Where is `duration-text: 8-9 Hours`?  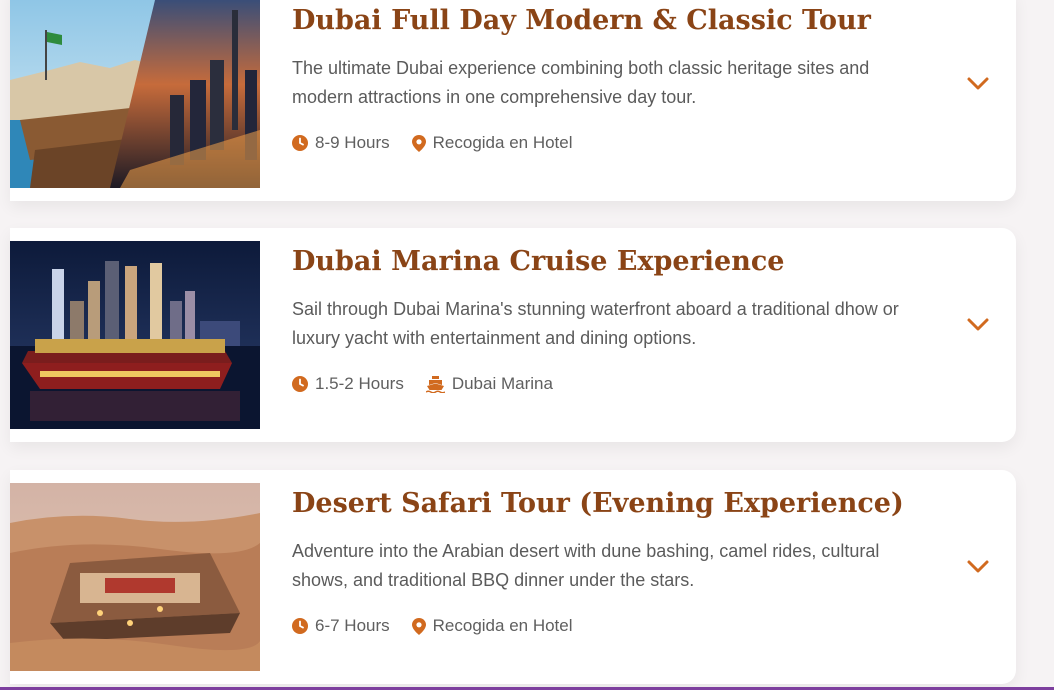
duration-text: 8-9 Hours is located at coordinates (352, 142).